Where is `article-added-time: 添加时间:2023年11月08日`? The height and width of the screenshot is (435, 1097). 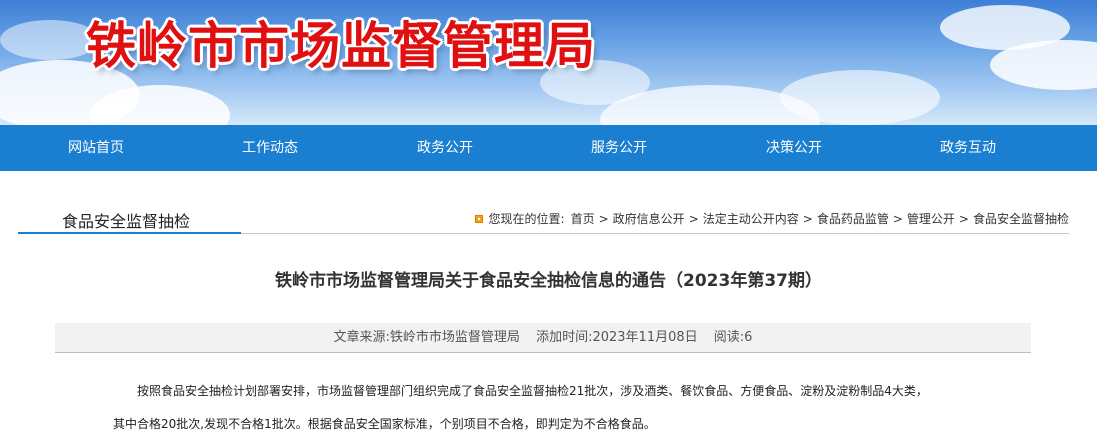
article-added-time: 添加时间:2023年11月08日 is located at coordinates (617, 337).